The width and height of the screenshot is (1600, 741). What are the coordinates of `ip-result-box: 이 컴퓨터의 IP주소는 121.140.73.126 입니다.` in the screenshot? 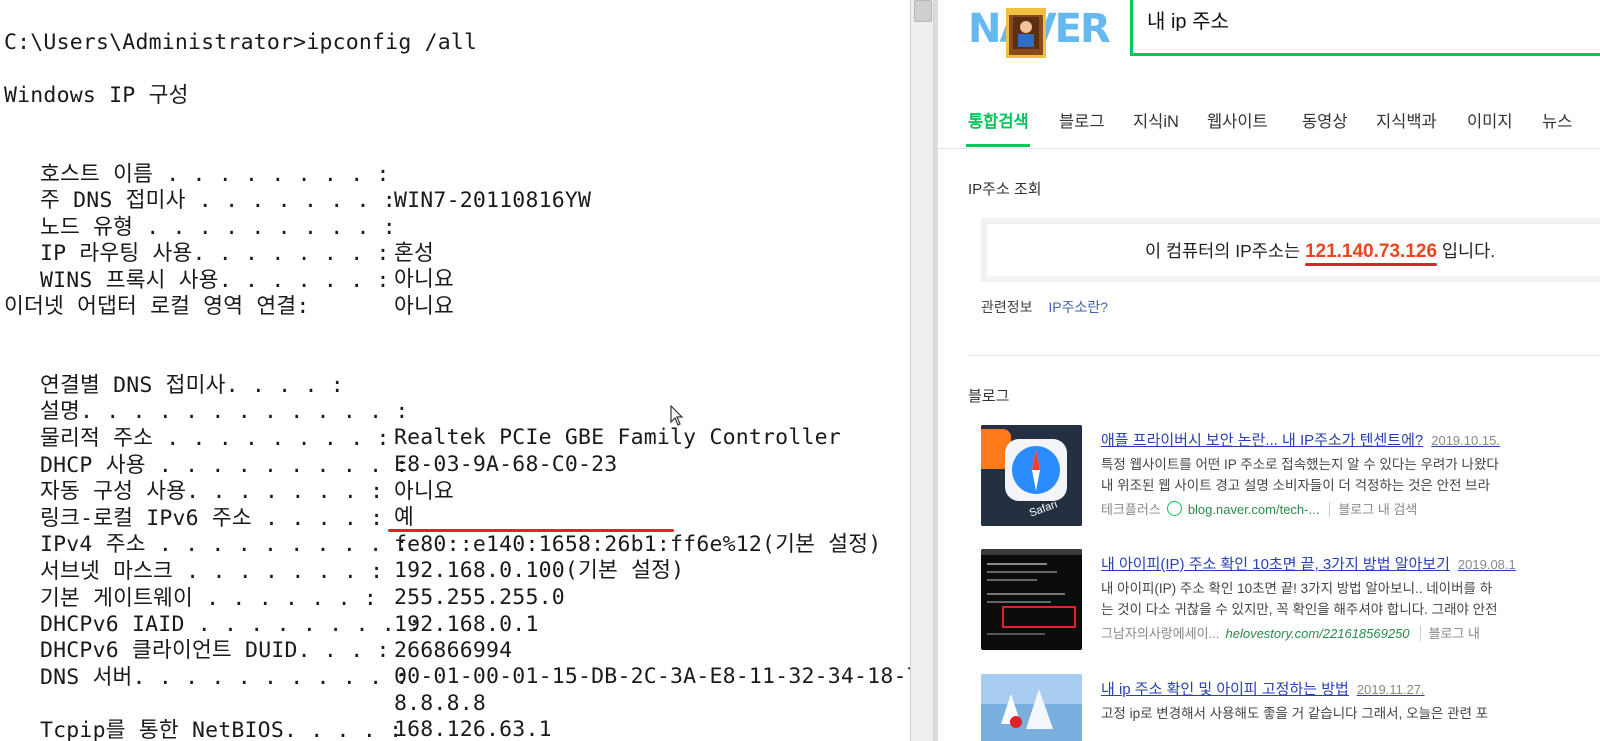 It's located at (1290, 250).